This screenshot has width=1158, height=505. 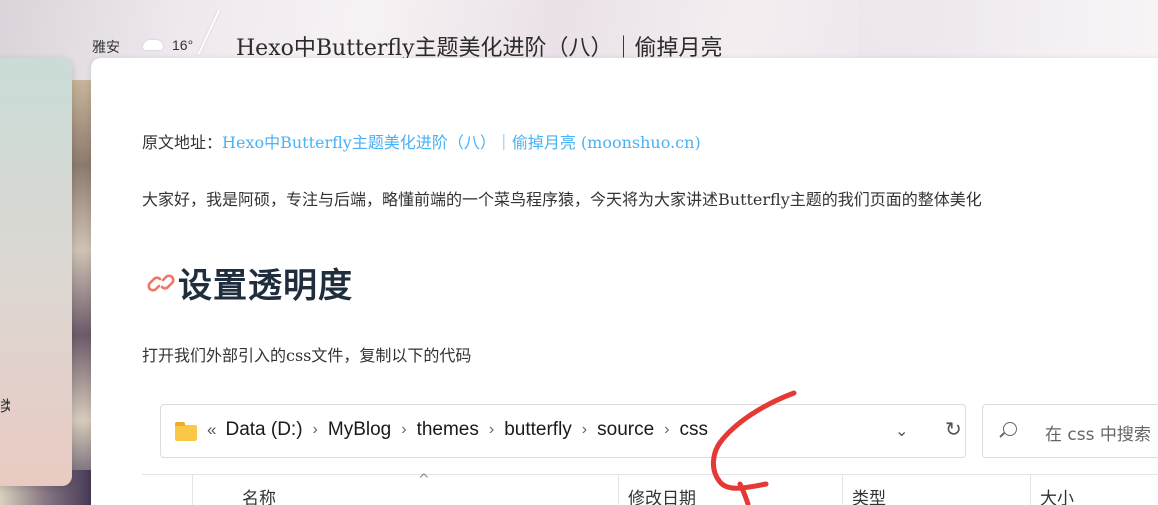 What do you see at coordinates (869, 494) in the screenshot?
I see `column-header-type: 类型` at bounding box center [869, 494].